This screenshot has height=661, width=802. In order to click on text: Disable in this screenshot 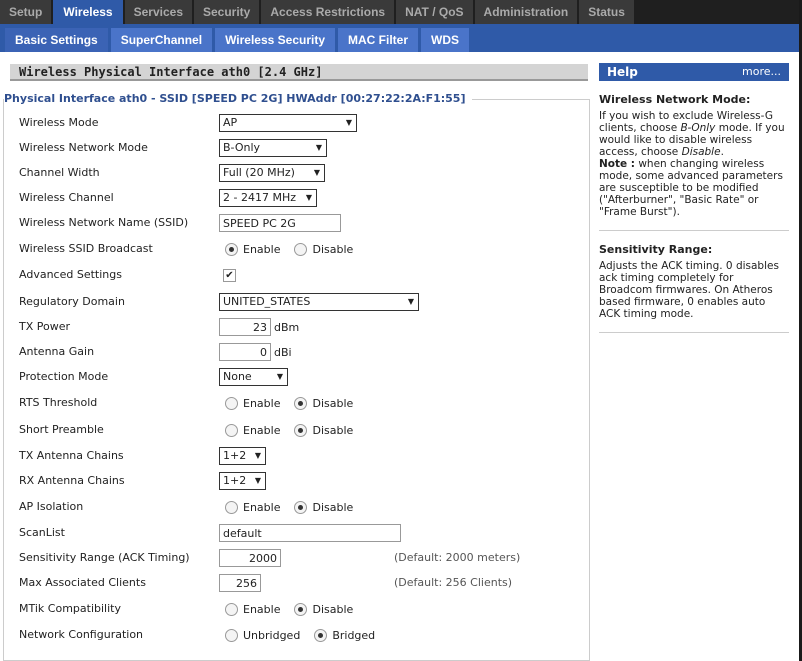, I will do `click(701, 152)`.